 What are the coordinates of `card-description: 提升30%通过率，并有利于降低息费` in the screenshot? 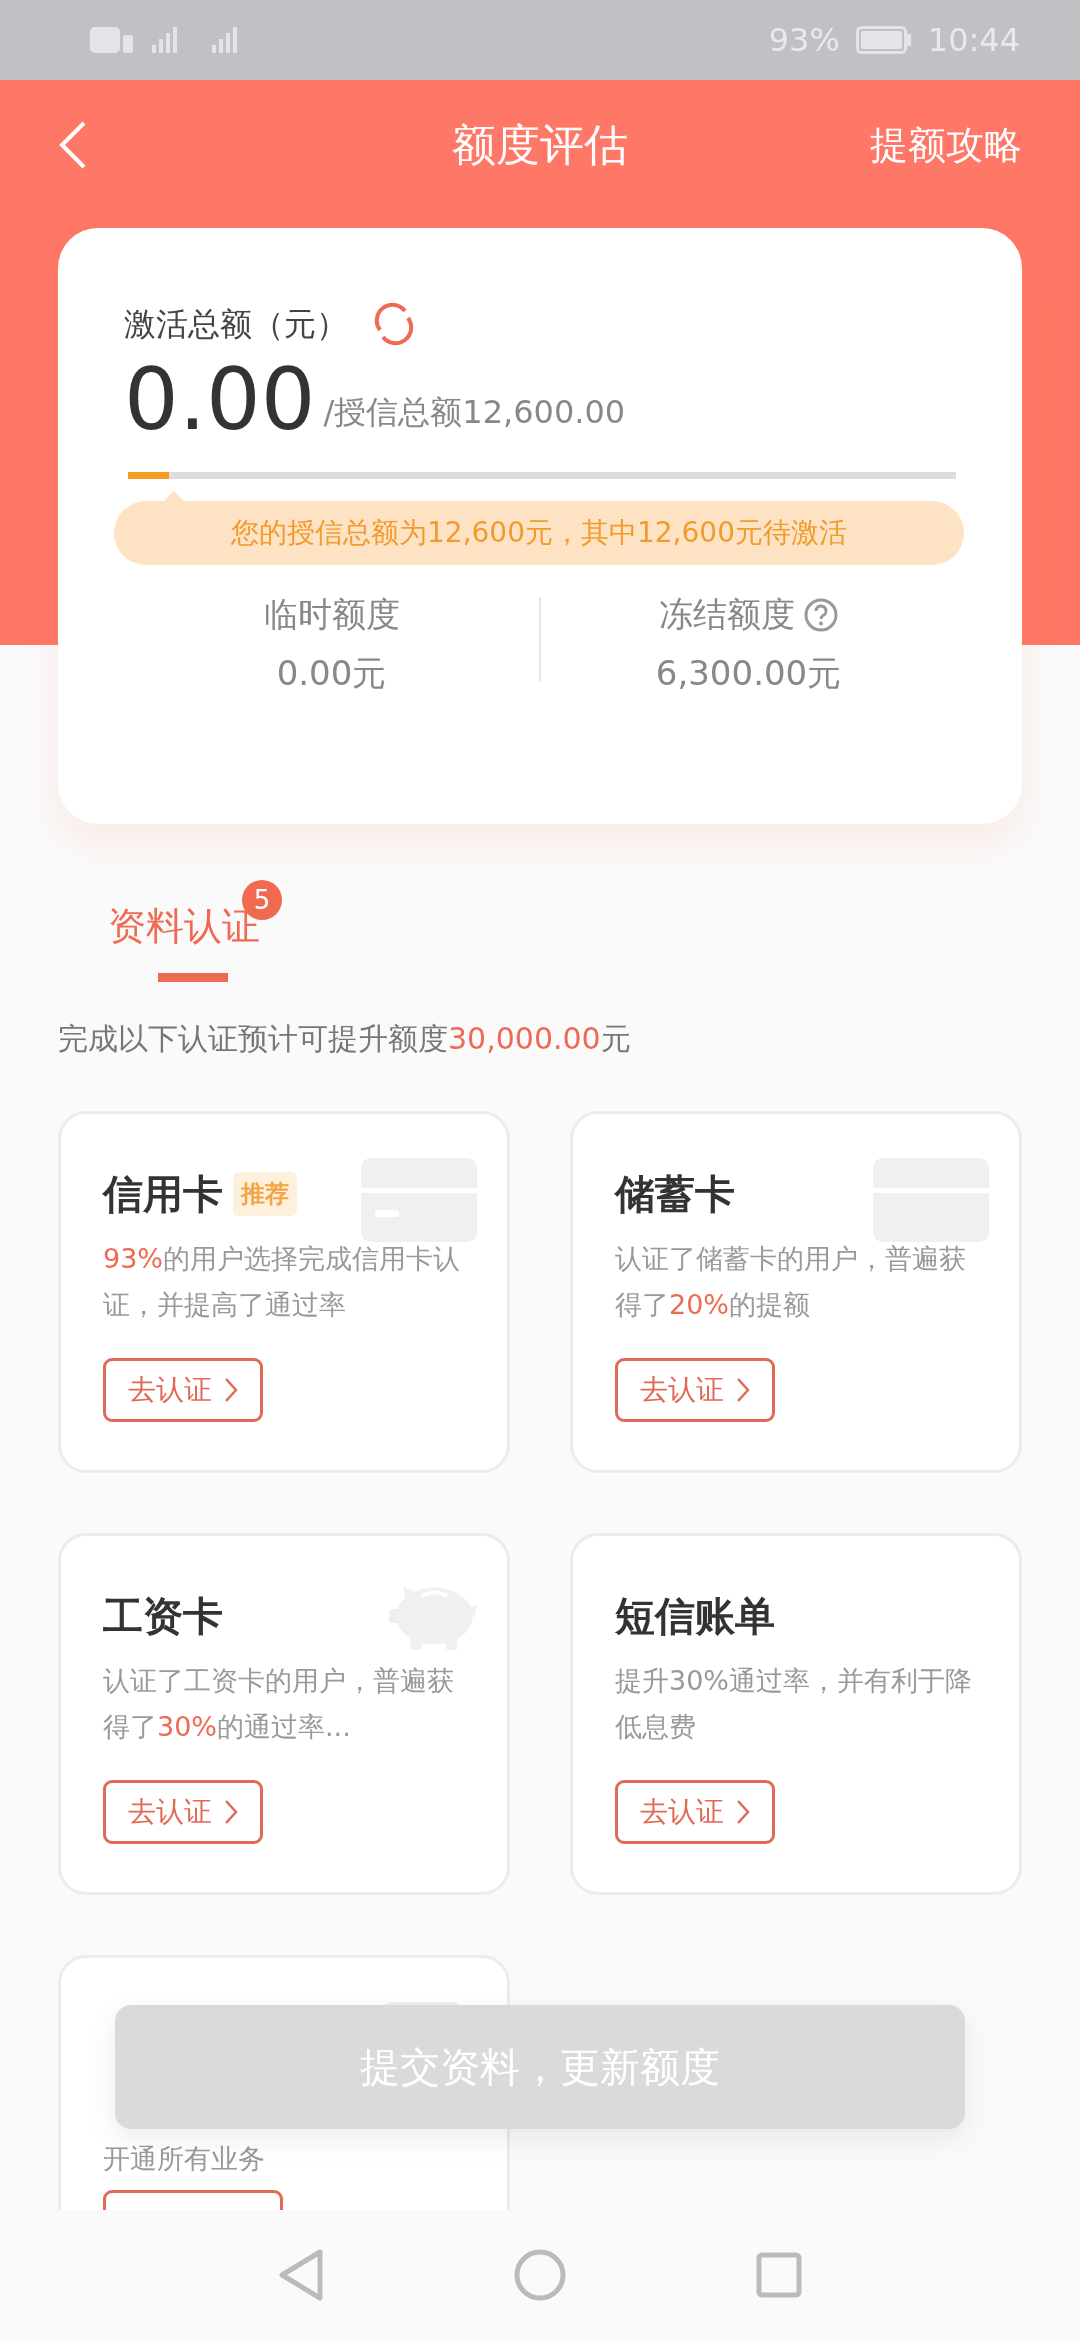 It's located at (794, 1704).